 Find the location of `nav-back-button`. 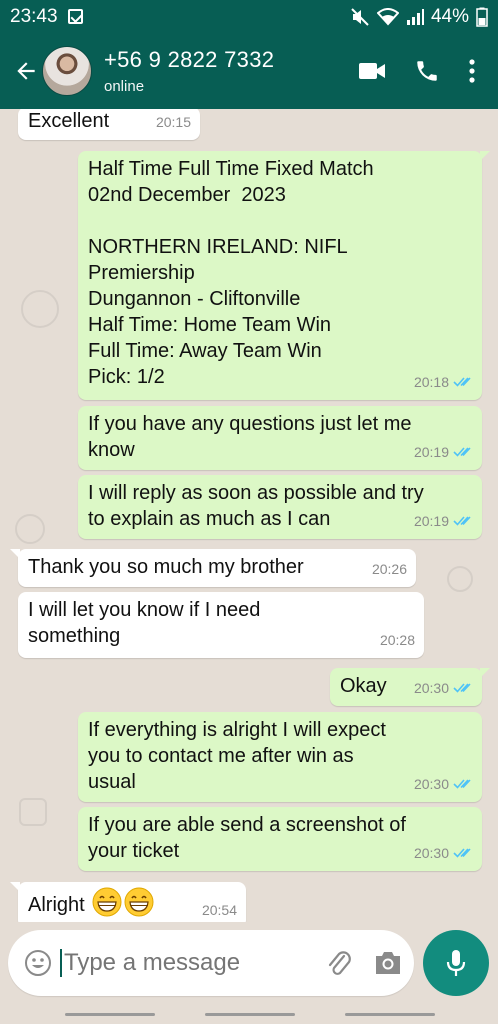

nav-back-button is located at coordinates (390, 1014).